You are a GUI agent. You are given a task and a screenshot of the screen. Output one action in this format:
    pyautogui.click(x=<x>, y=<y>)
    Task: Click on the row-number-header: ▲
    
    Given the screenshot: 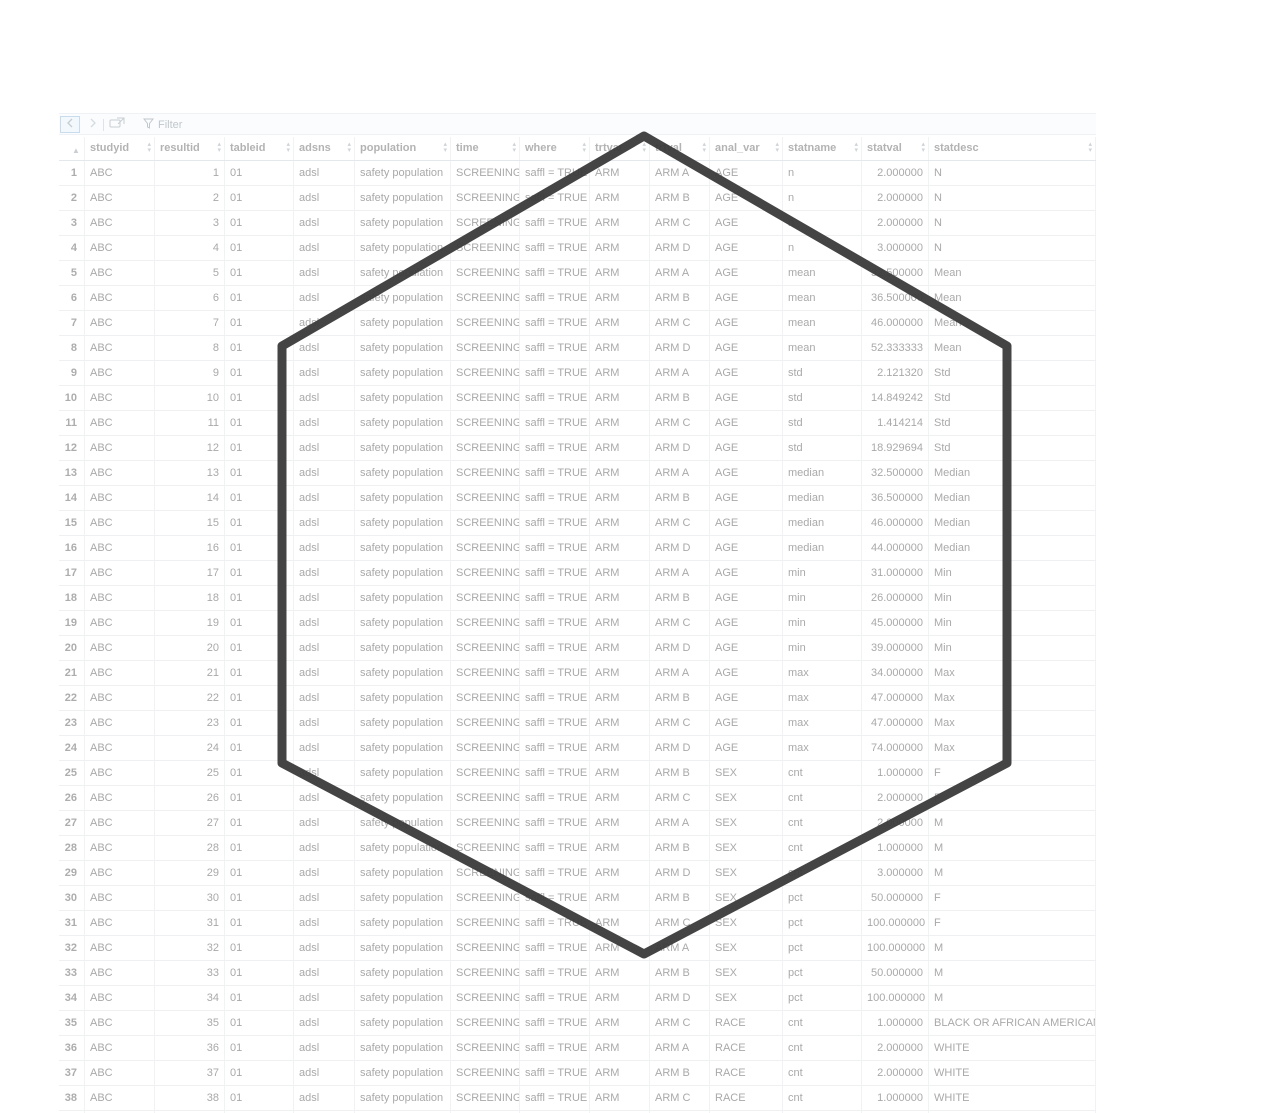 What is the action you would take?
    pyautogui.click(x=72, y=148)
    